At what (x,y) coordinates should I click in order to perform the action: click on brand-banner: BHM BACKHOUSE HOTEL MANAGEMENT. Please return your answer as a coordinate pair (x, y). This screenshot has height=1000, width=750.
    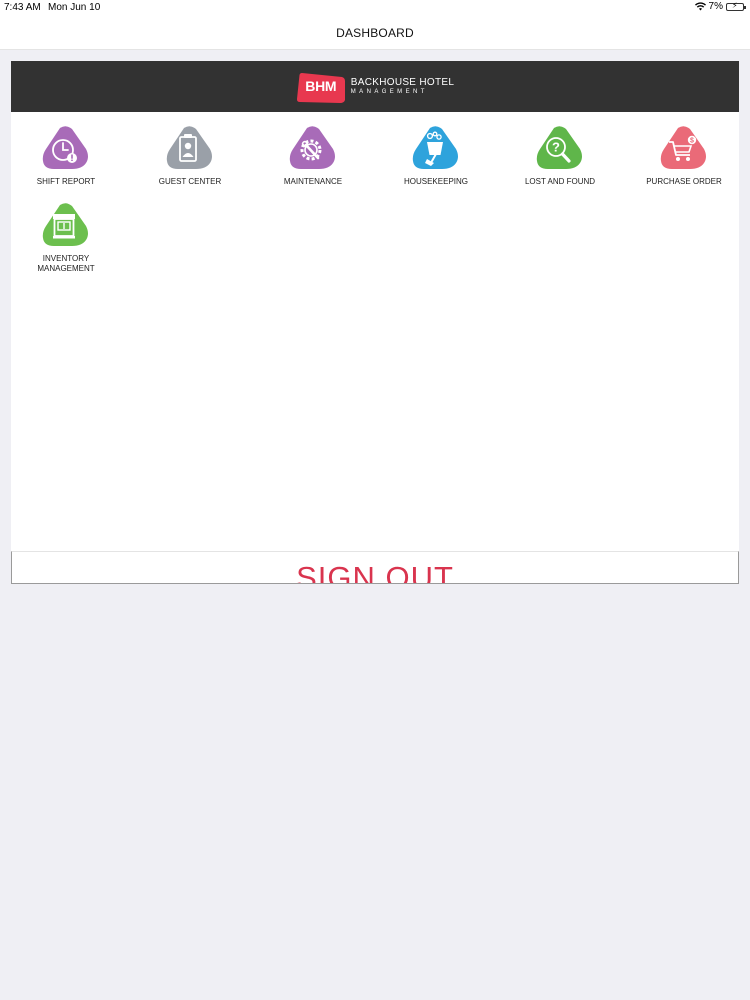
    Looking at the image, I should click on (375, 86).